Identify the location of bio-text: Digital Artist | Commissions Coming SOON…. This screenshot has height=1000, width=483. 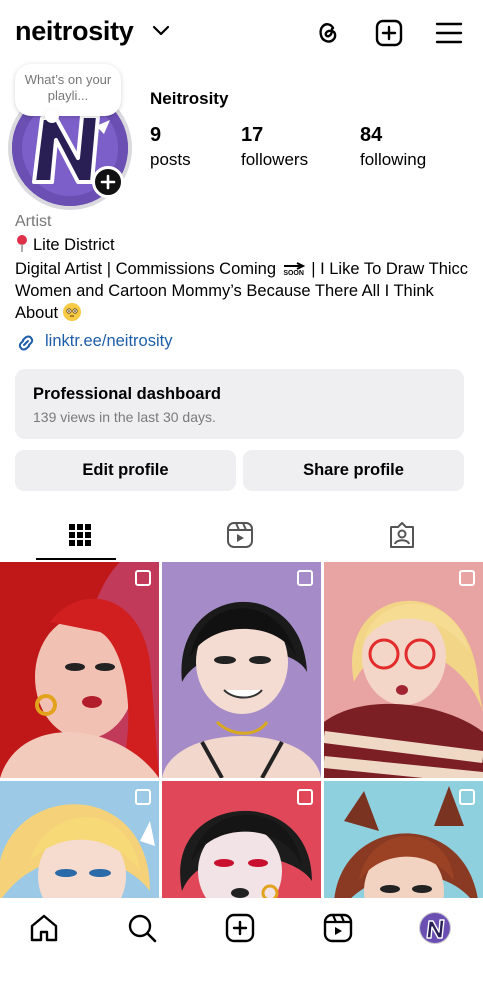
(244, 291).